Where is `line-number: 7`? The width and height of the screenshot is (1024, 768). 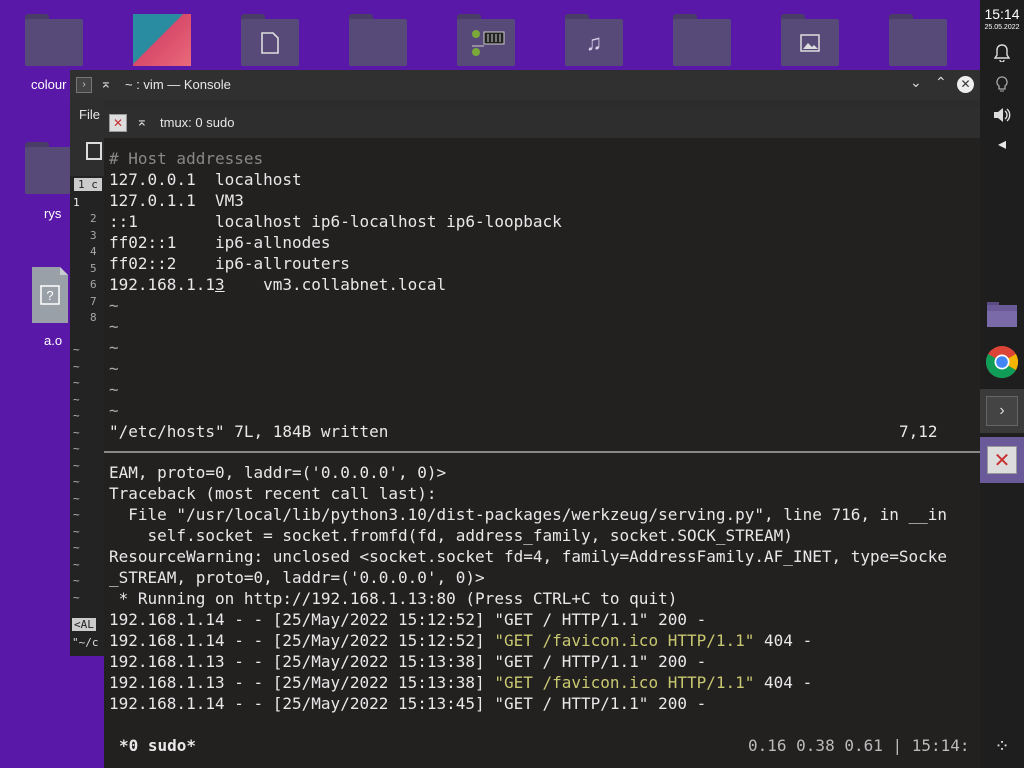
line-number: 7 is located at coordinates (93, 301).